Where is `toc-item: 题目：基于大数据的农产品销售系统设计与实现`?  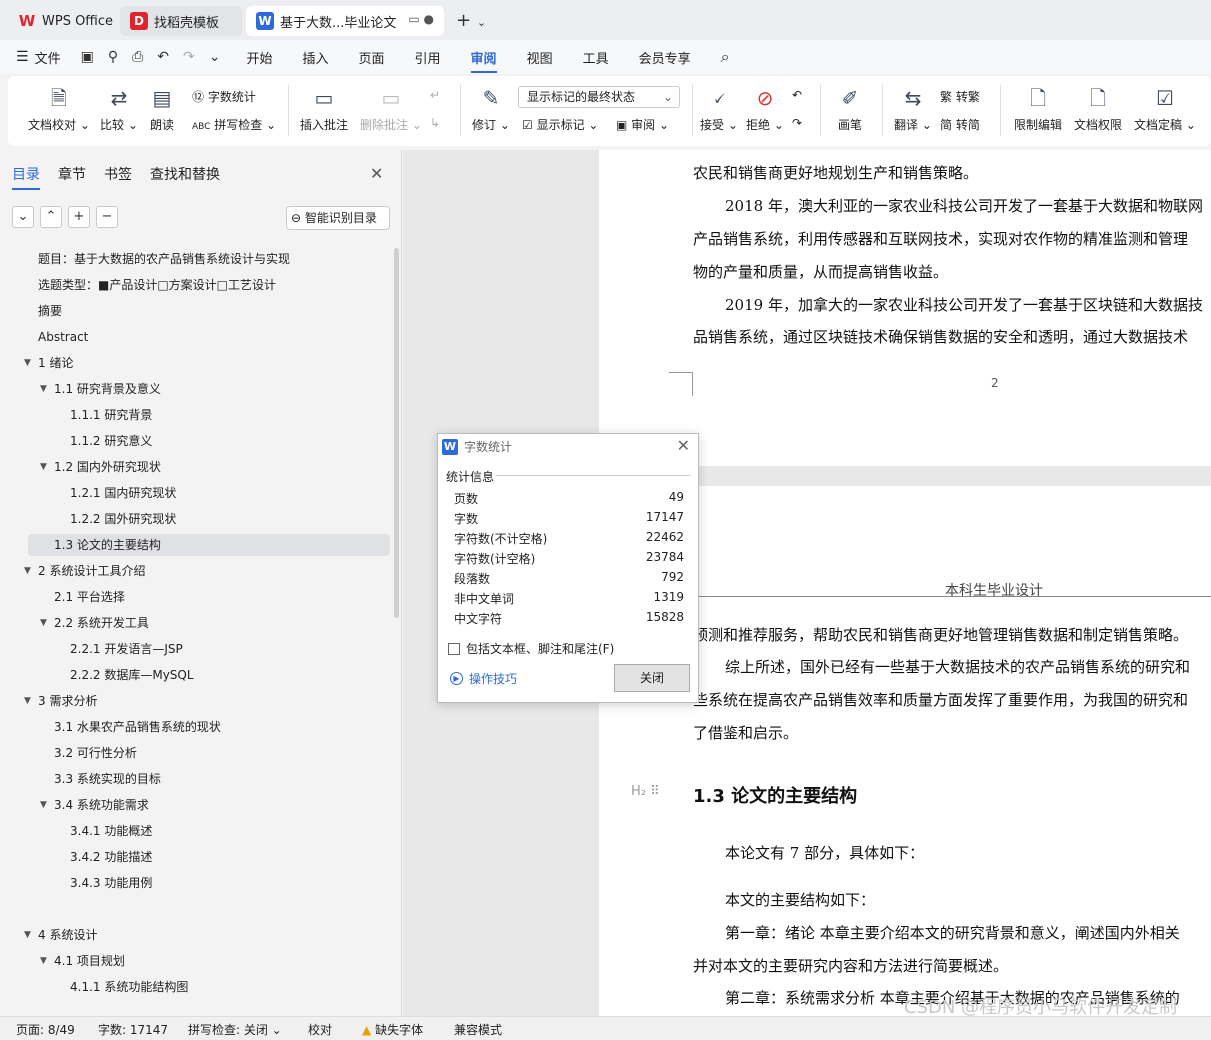
toc-item: 题目：基于大数据的农产品销售系统设计与实现 is located at coordinates (164, 259).